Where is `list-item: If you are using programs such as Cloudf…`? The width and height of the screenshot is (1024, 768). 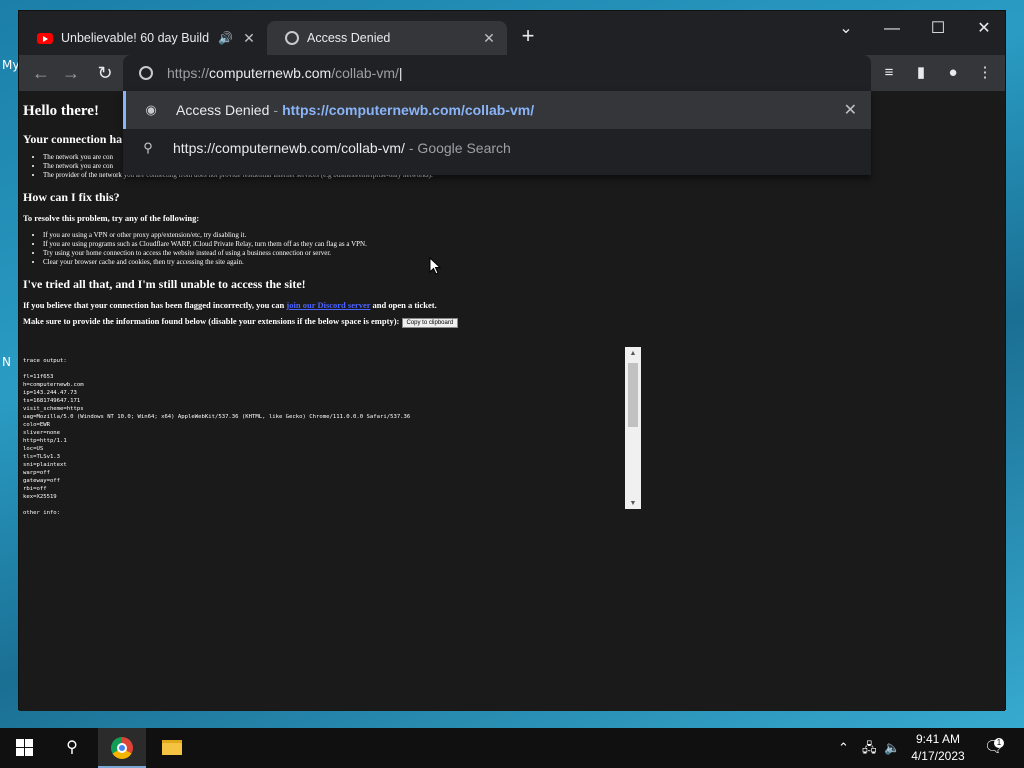 list-item: If you are using programs such as Cloudf… is located at coordinates (522, 244).